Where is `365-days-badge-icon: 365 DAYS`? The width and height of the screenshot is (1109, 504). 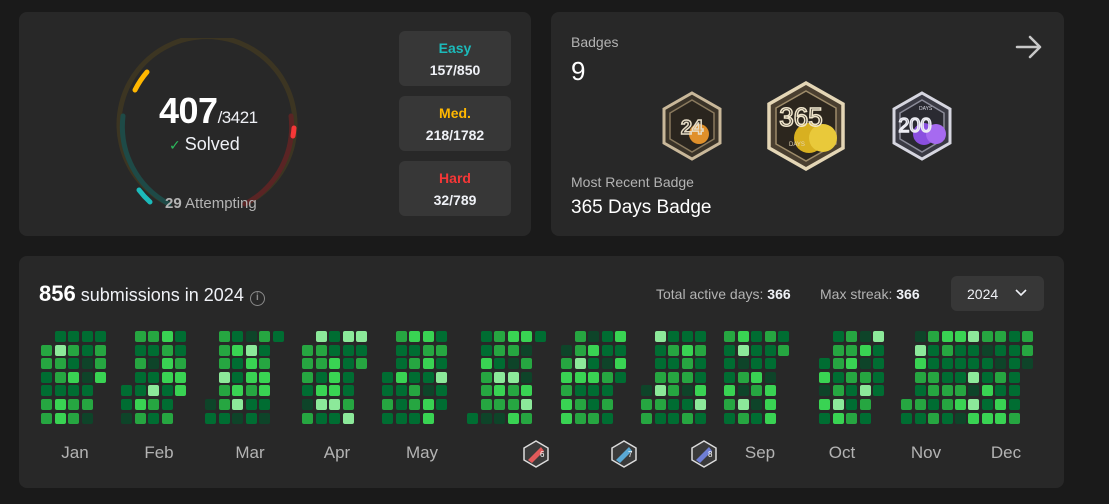
365-days-badge-icon: 365 DAYS is located at coordinates (806, 126).